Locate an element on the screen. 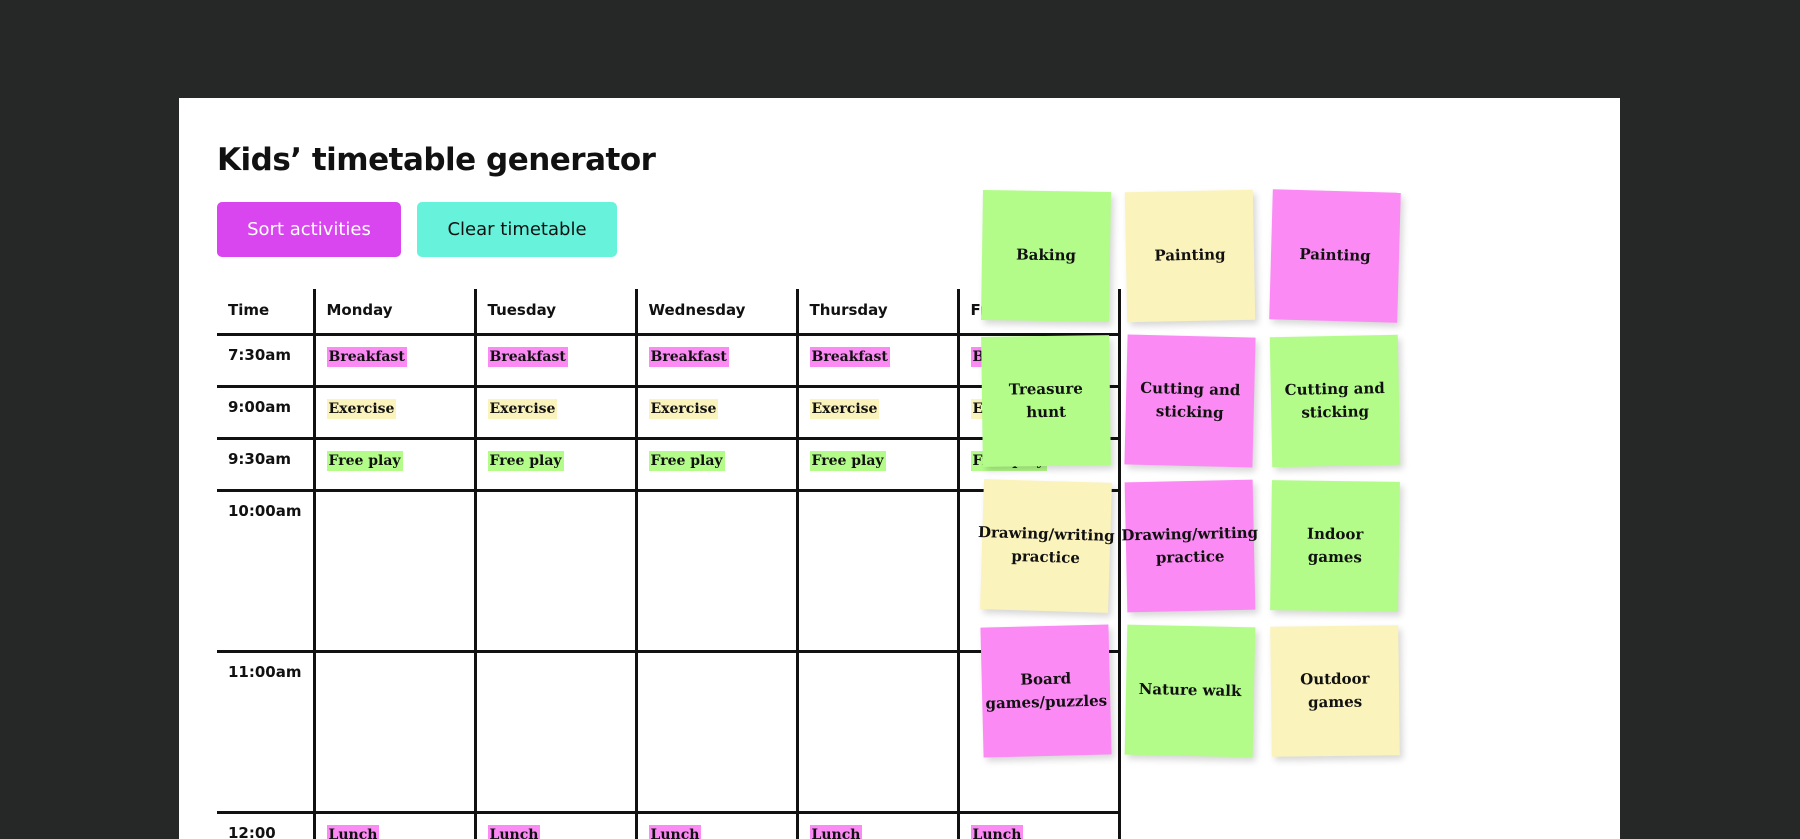 This screenshot has width=1800, height=839. activity-note: Outdoor games is located at coordinates (1335, 691).